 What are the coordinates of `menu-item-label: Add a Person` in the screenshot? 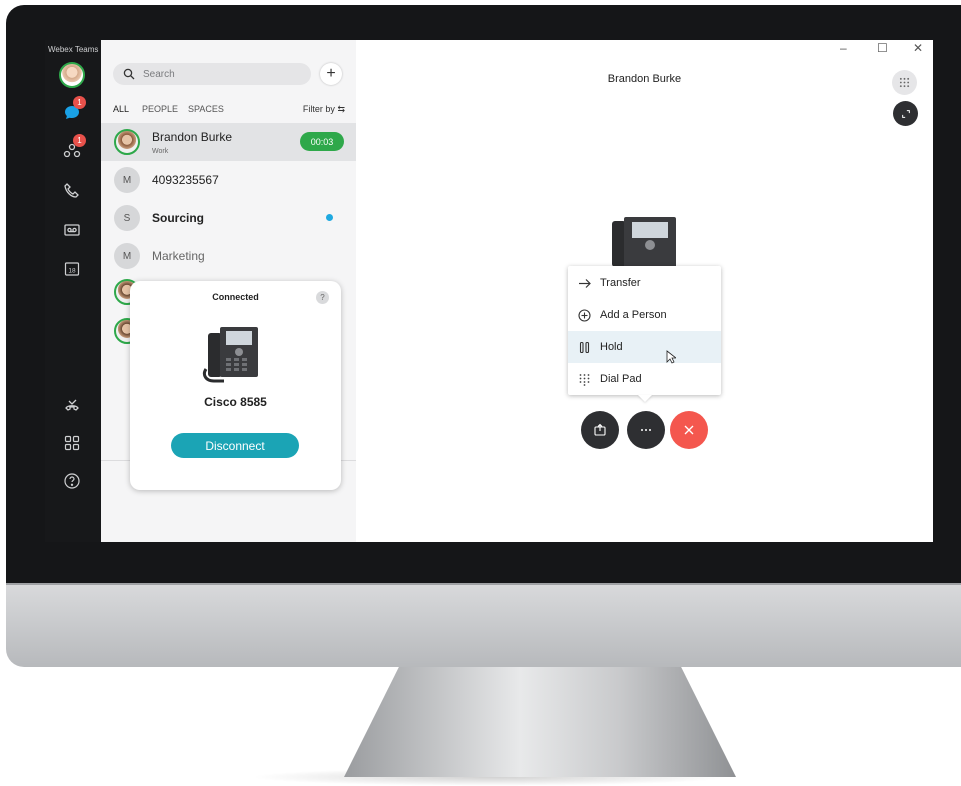 It's located at (633, 315).